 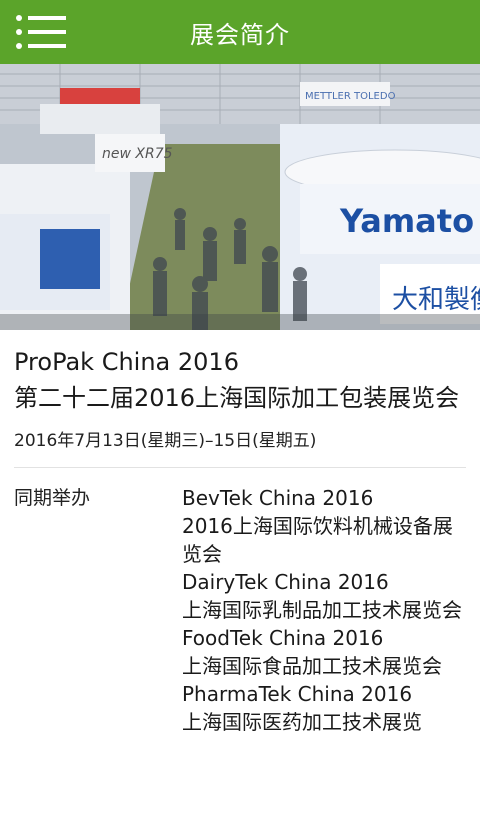 I want to click on concurrent-event-en: FoodTek China 2016, so click(x=283, y=638).